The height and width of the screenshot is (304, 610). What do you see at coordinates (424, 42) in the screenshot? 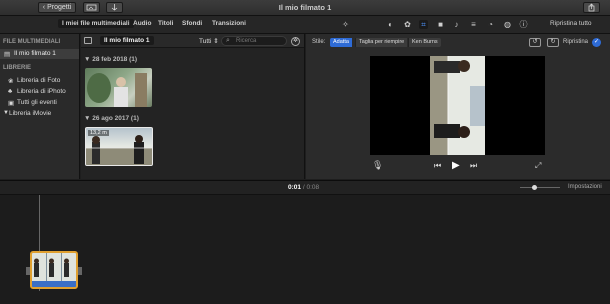
I see `style-ken-burns-button: Ken Burns` at bounding box center [424, 42].